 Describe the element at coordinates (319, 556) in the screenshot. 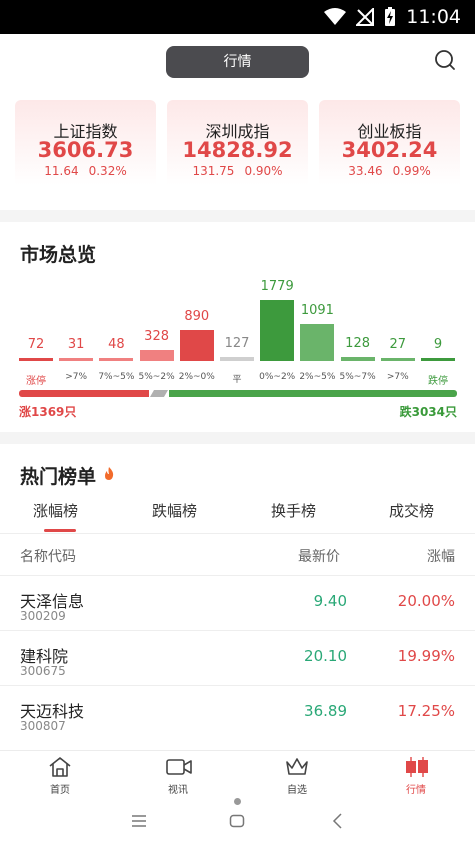

I see `column-header-price: 最新价` at that location.